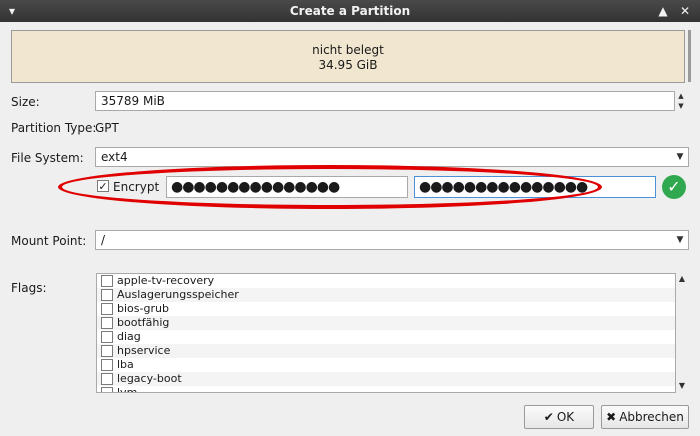 This screenshot has width=700, height=436. What do you see at coordinates (685, 11) in the screenshot?
I see `close-icon: ✕` at bounding box center [685, 11].